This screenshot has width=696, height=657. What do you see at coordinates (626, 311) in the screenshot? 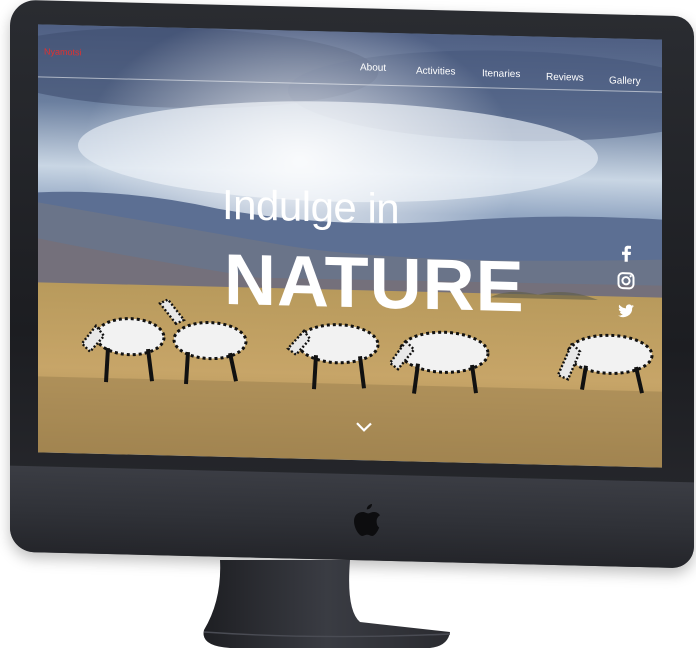
I see `twitter-icon` at bounding box center [626, 311].